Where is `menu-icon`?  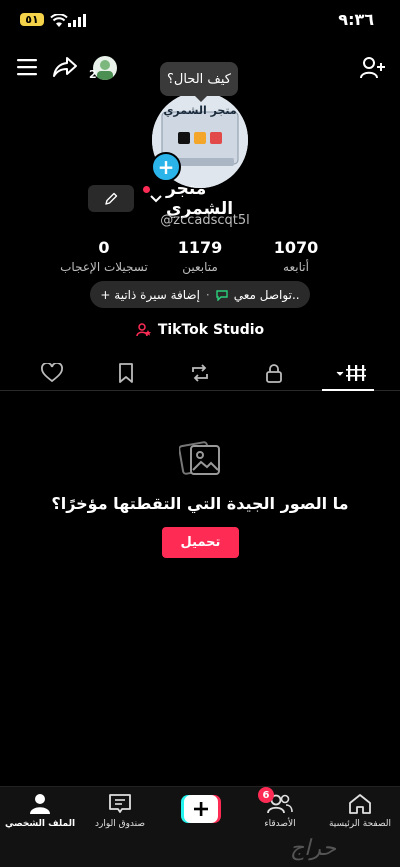
menu-icon is located at coordinates (28, 67).